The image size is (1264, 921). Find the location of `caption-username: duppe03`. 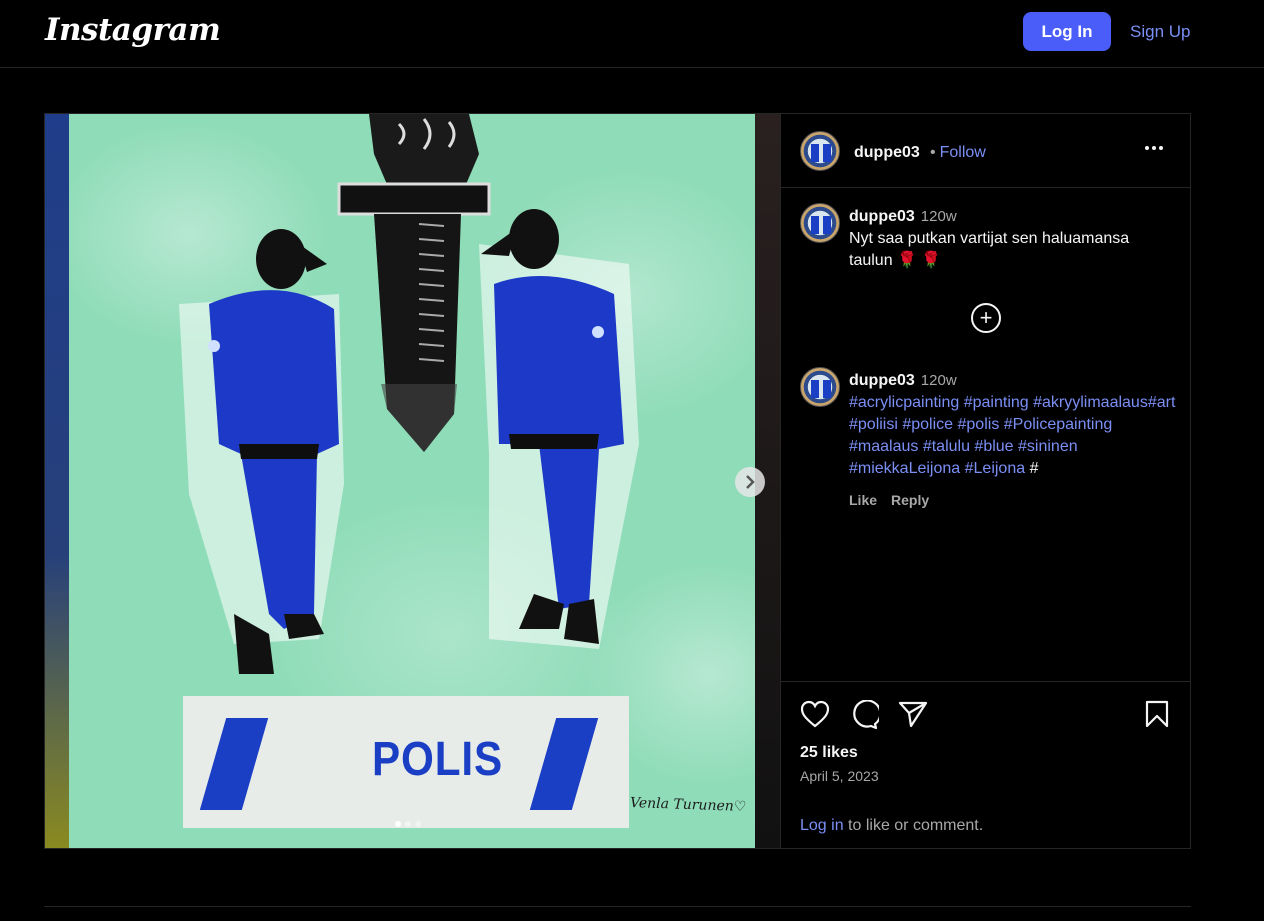

caption-username: duppe03 is located at coordinates (882, 216).